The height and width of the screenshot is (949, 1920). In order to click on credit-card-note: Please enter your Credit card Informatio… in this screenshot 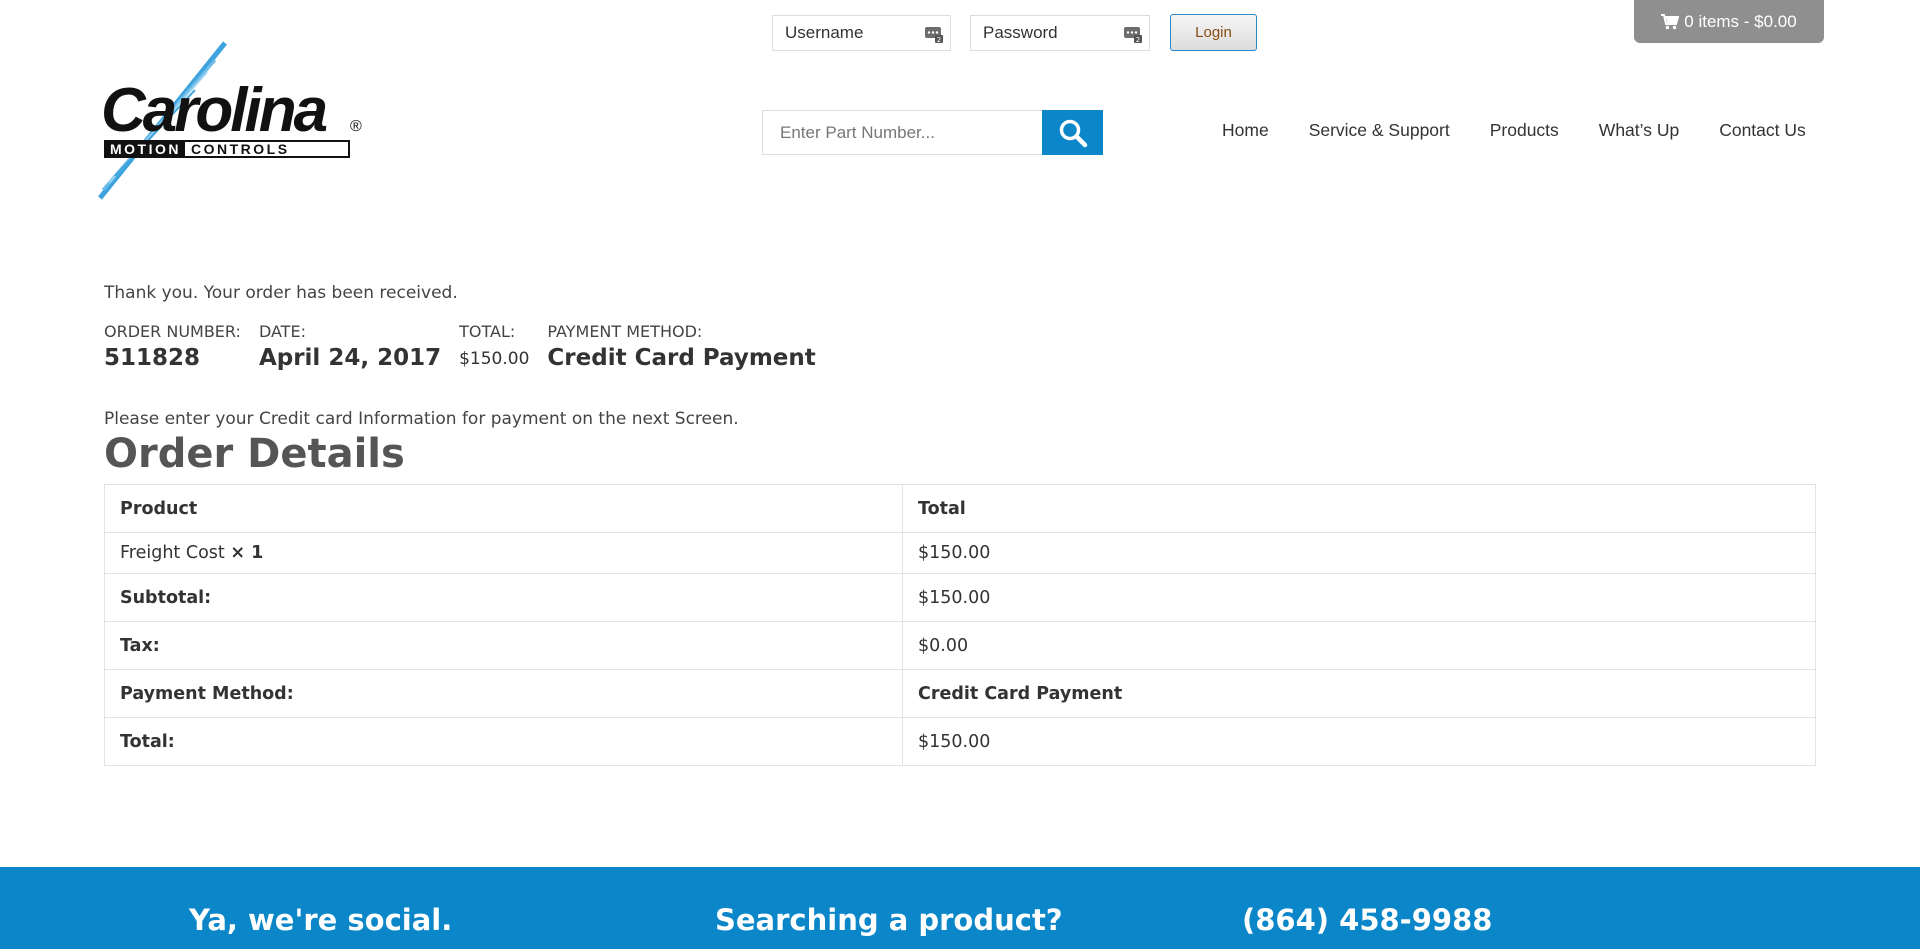, I will do `click(421, 419)`.